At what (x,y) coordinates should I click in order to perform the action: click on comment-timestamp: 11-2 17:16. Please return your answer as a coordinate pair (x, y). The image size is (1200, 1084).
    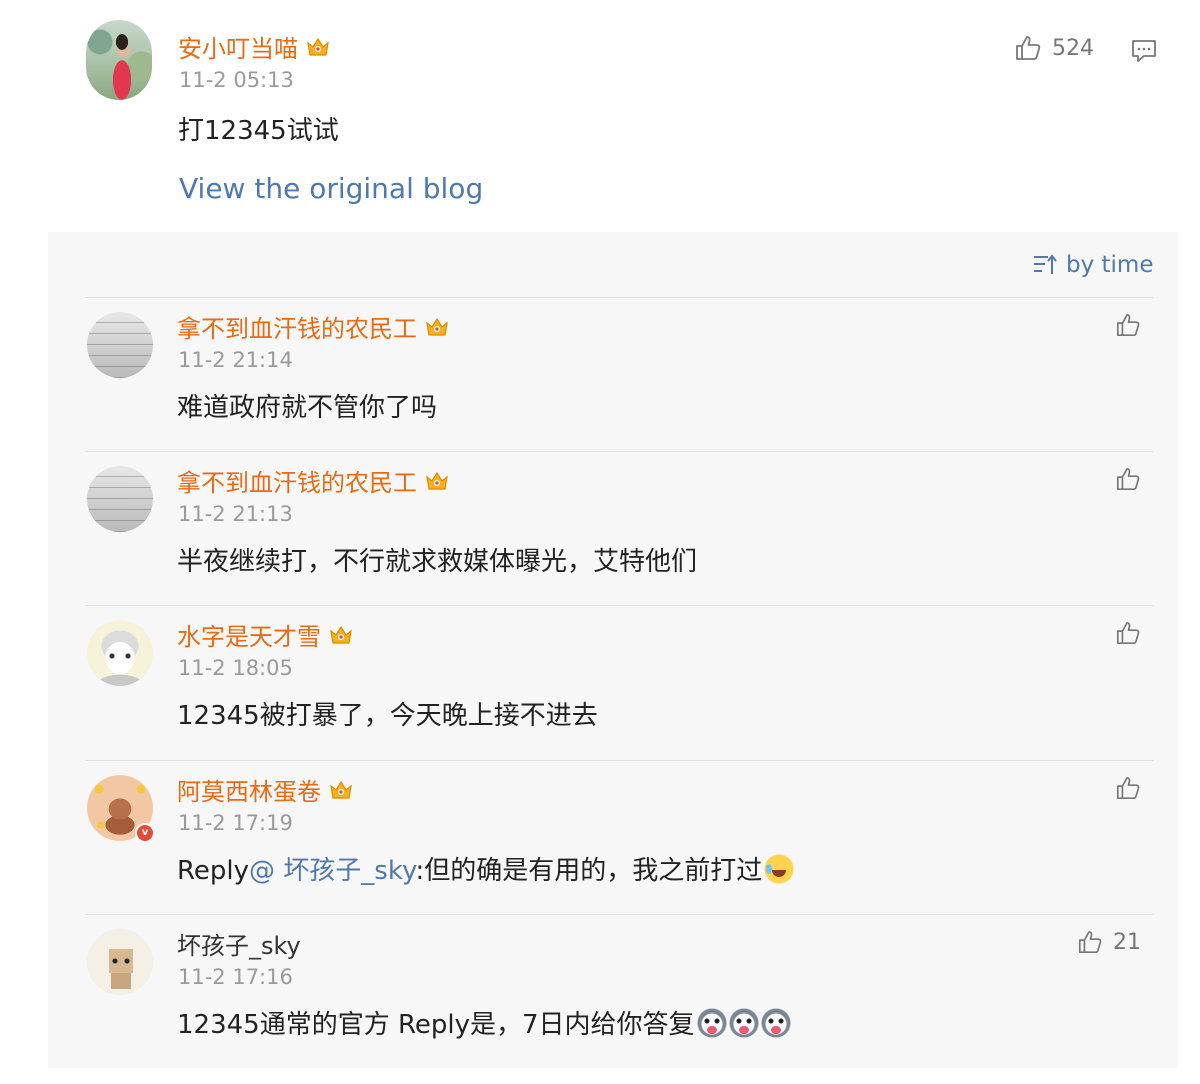
    Looking at the image, I should click on (235, 977).